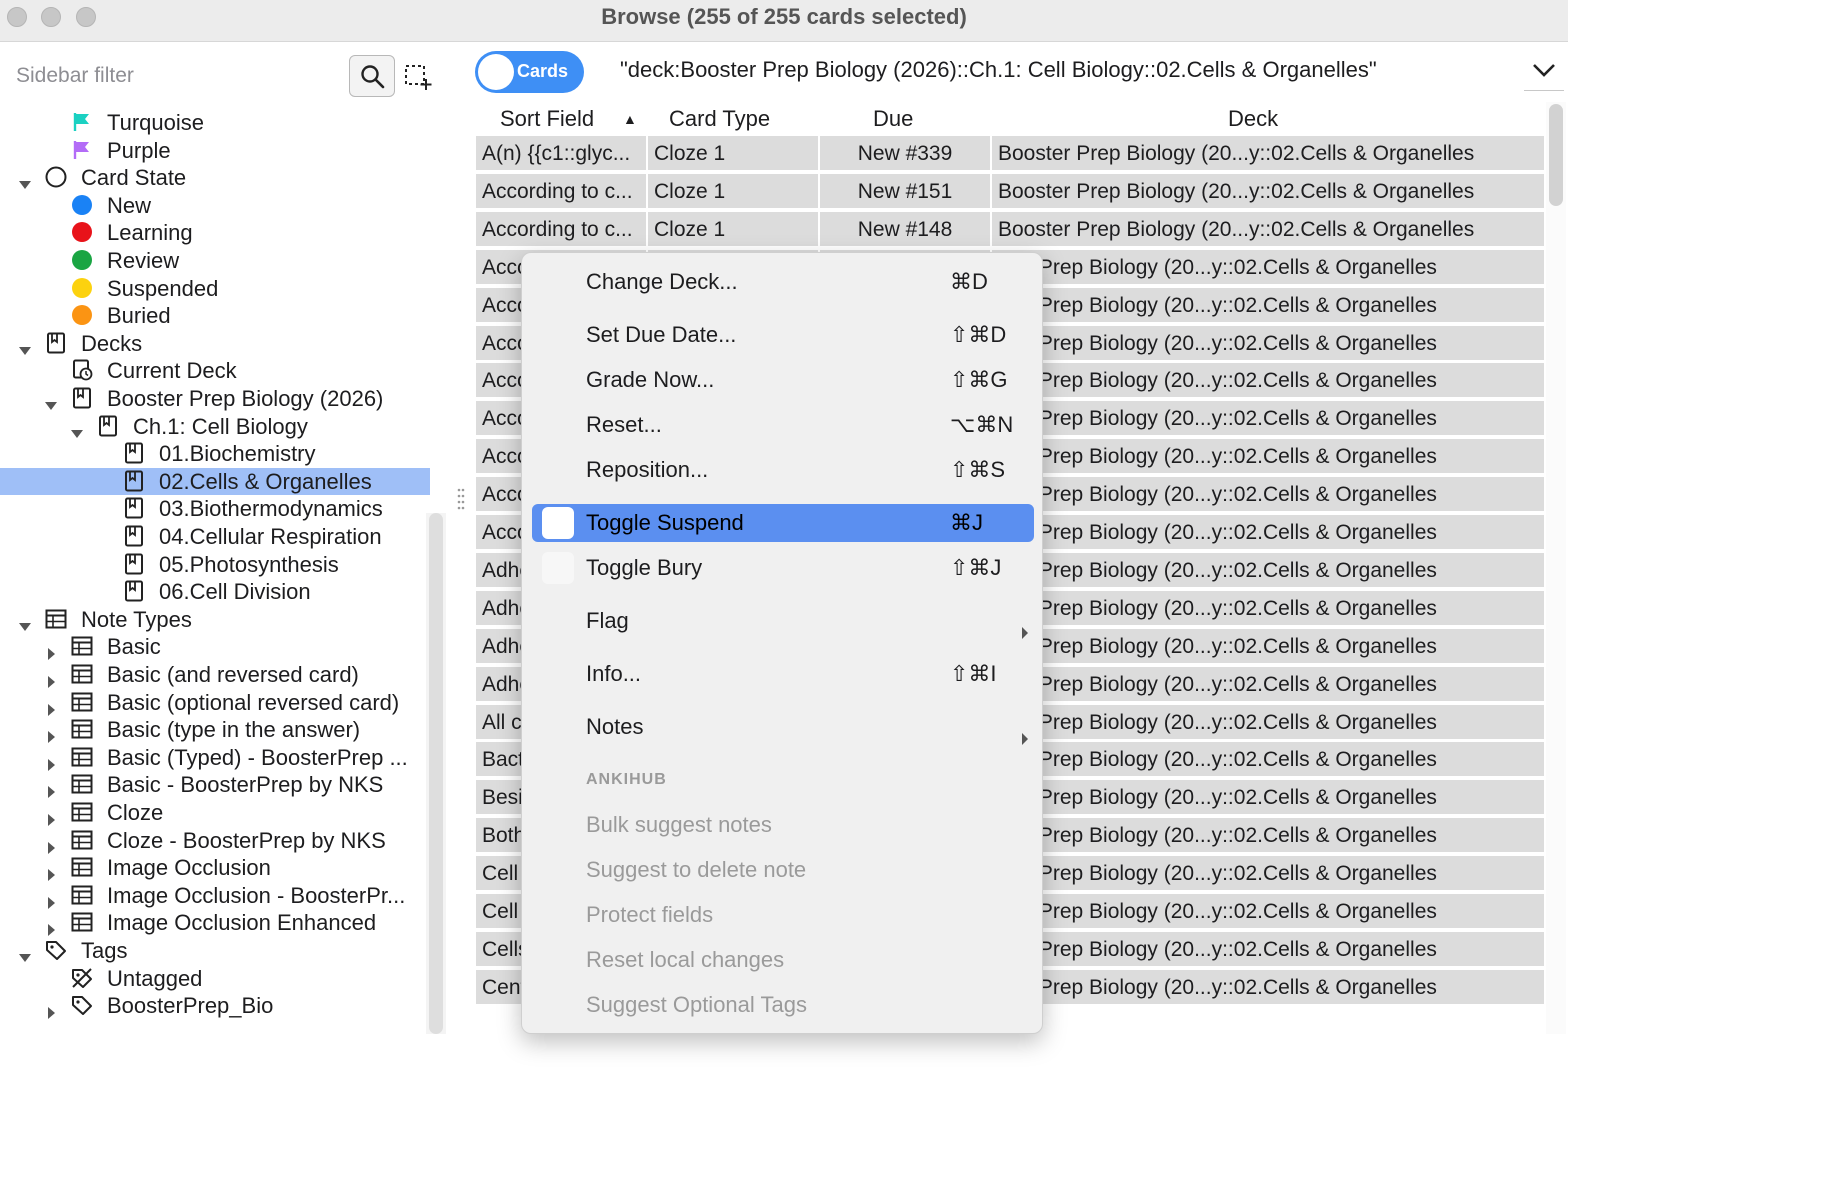 Image resolution: width=1822 pixels, height=1202 pixels. What do you see at coordinates (1556, 568) in the screenshot?
I see `table-scrollbar` at bounding box center [1556, 568].